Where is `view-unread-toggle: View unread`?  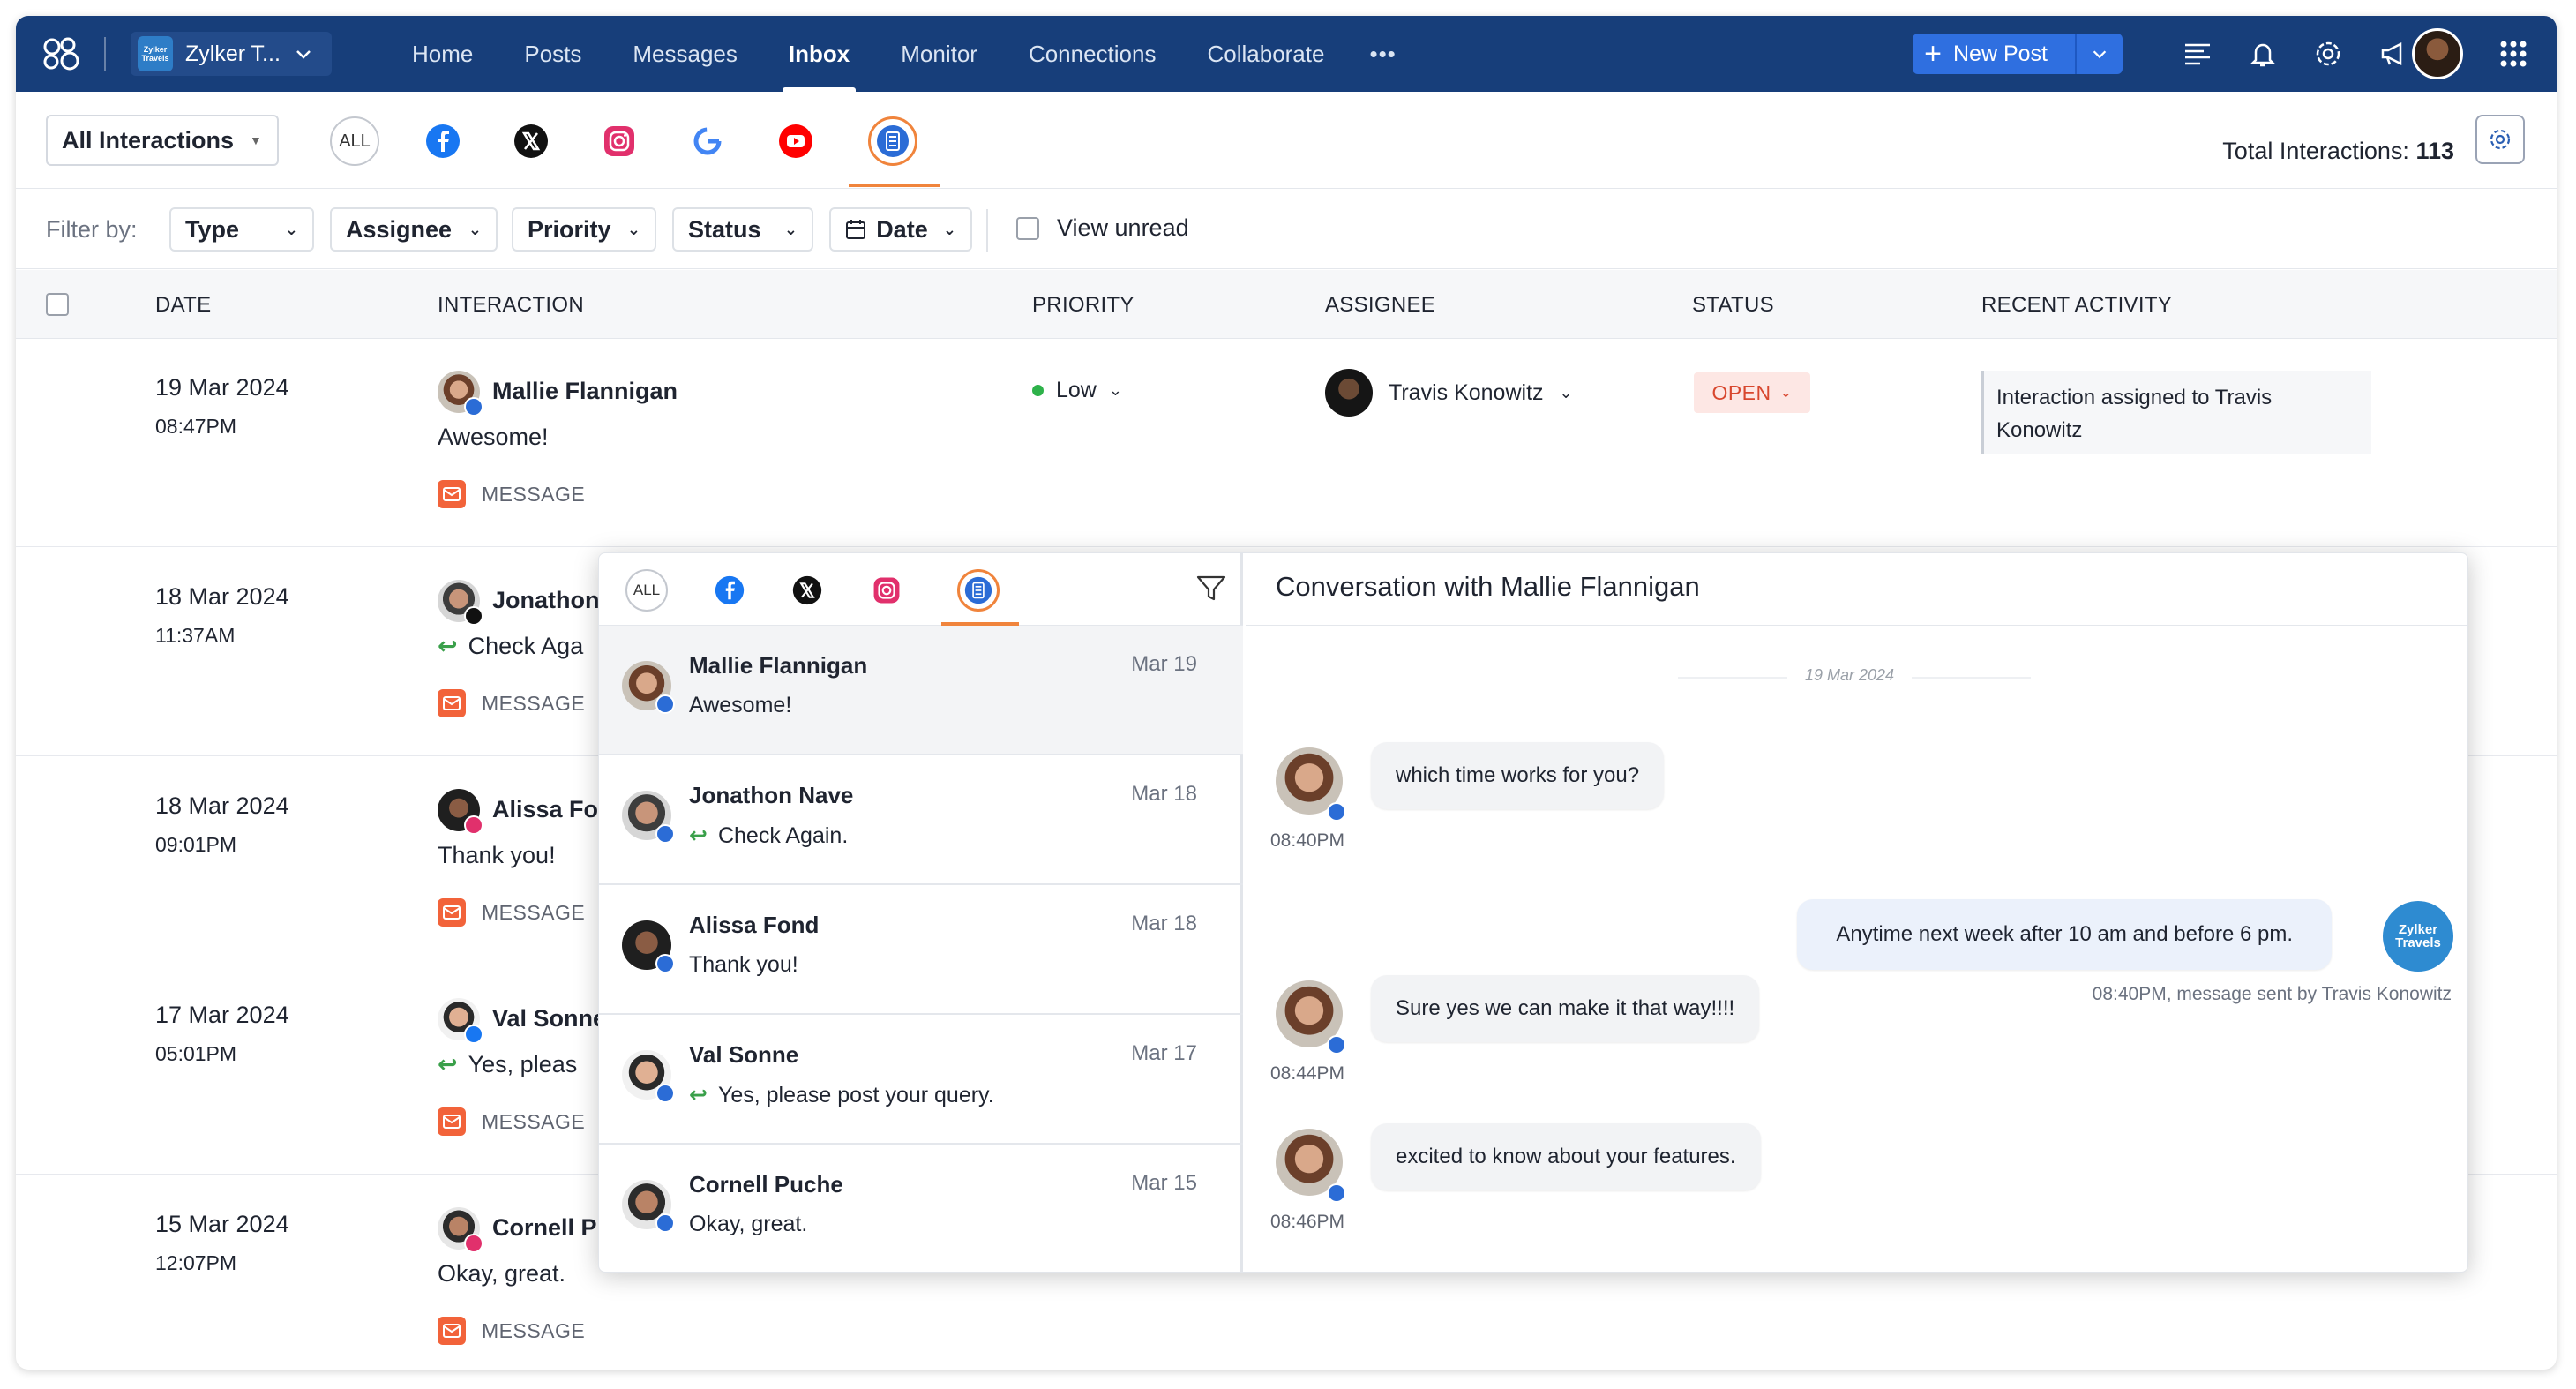
view-unread-toggle: View unread is located at coordinates (1102, 228).